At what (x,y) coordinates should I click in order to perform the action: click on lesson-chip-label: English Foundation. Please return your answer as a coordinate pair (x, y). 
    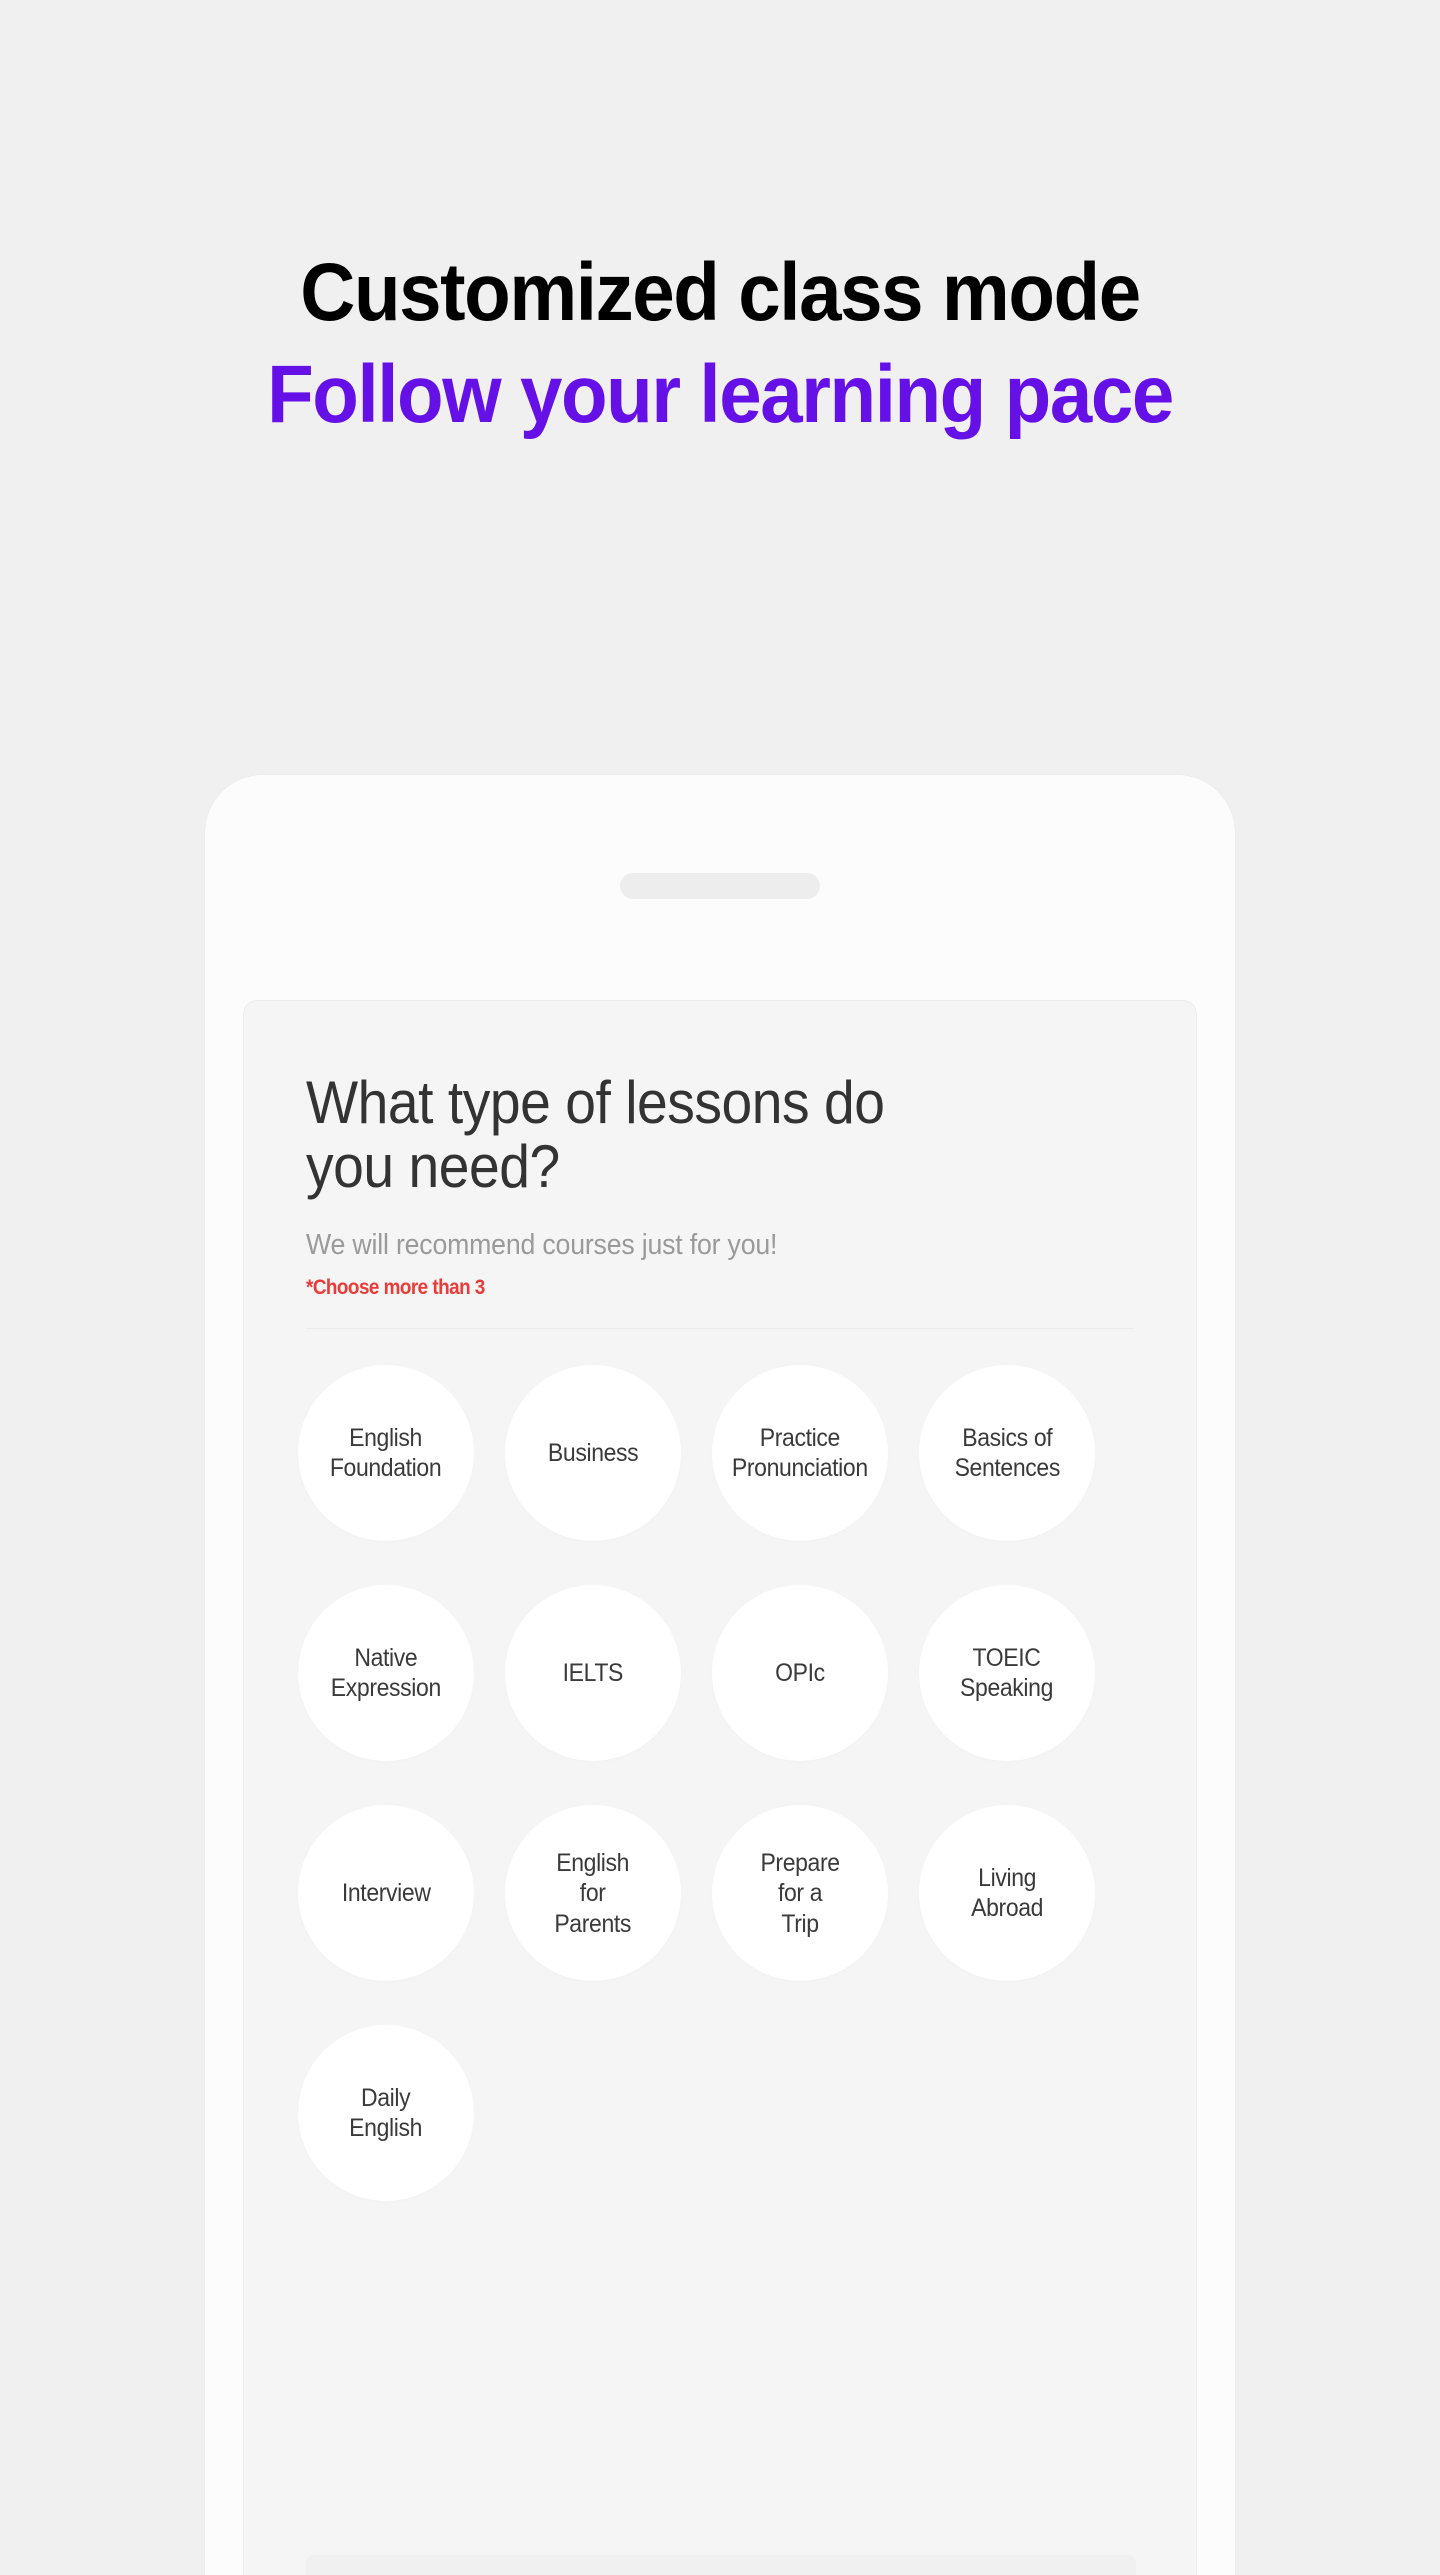
    Looking at the image, I should click on (386, 1453).